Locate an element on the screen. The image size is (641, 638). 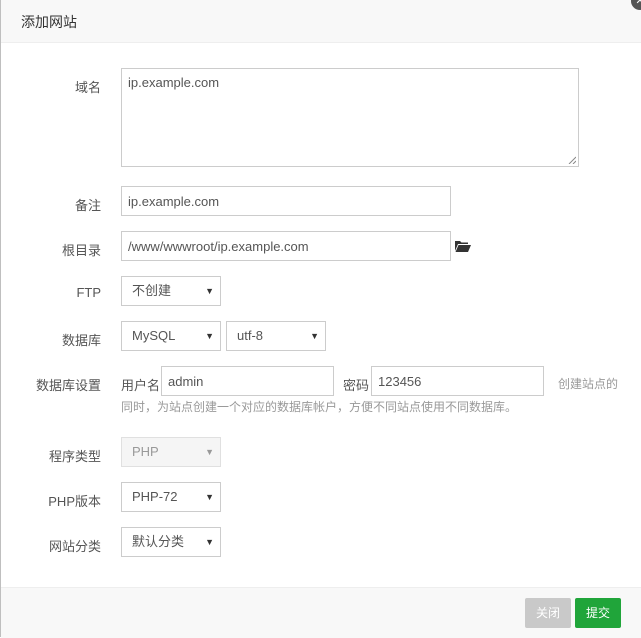
db-password-input is located at coordinates (457, 381).